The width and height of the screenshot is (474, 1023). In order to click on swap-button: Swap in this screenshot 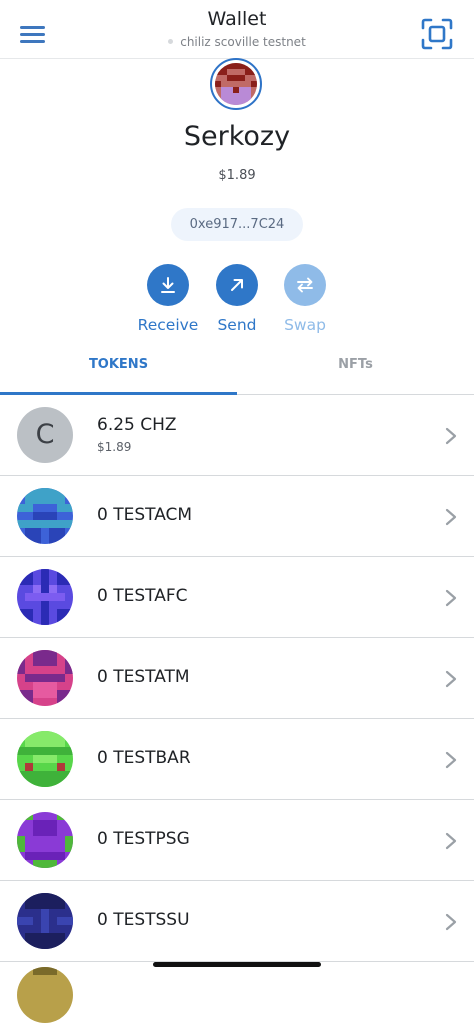, I will do `click(305, 299)`.